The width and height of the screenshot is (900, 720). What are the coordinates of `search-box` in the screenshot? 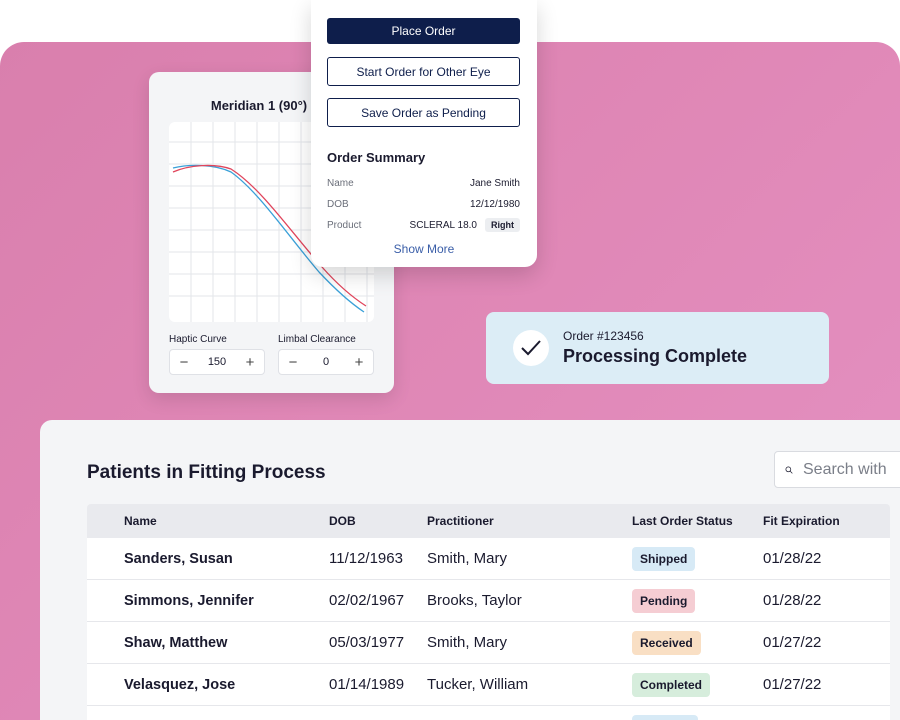 It's located at (837, 469).